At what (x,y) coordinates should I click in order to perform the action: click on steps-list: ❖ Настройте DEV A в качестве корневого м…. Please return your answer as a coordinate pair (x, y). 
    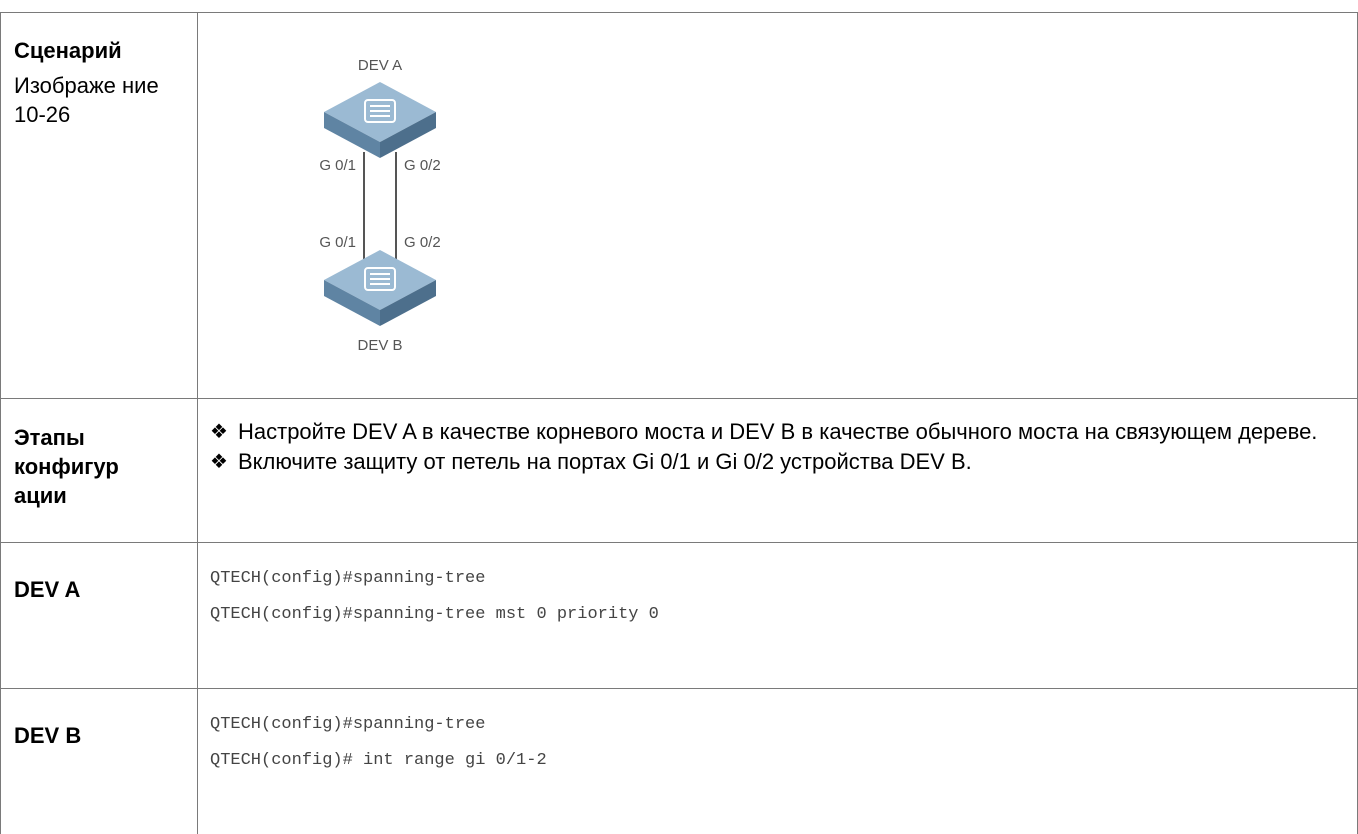
    Looking at the image, I should click on (779, 447).